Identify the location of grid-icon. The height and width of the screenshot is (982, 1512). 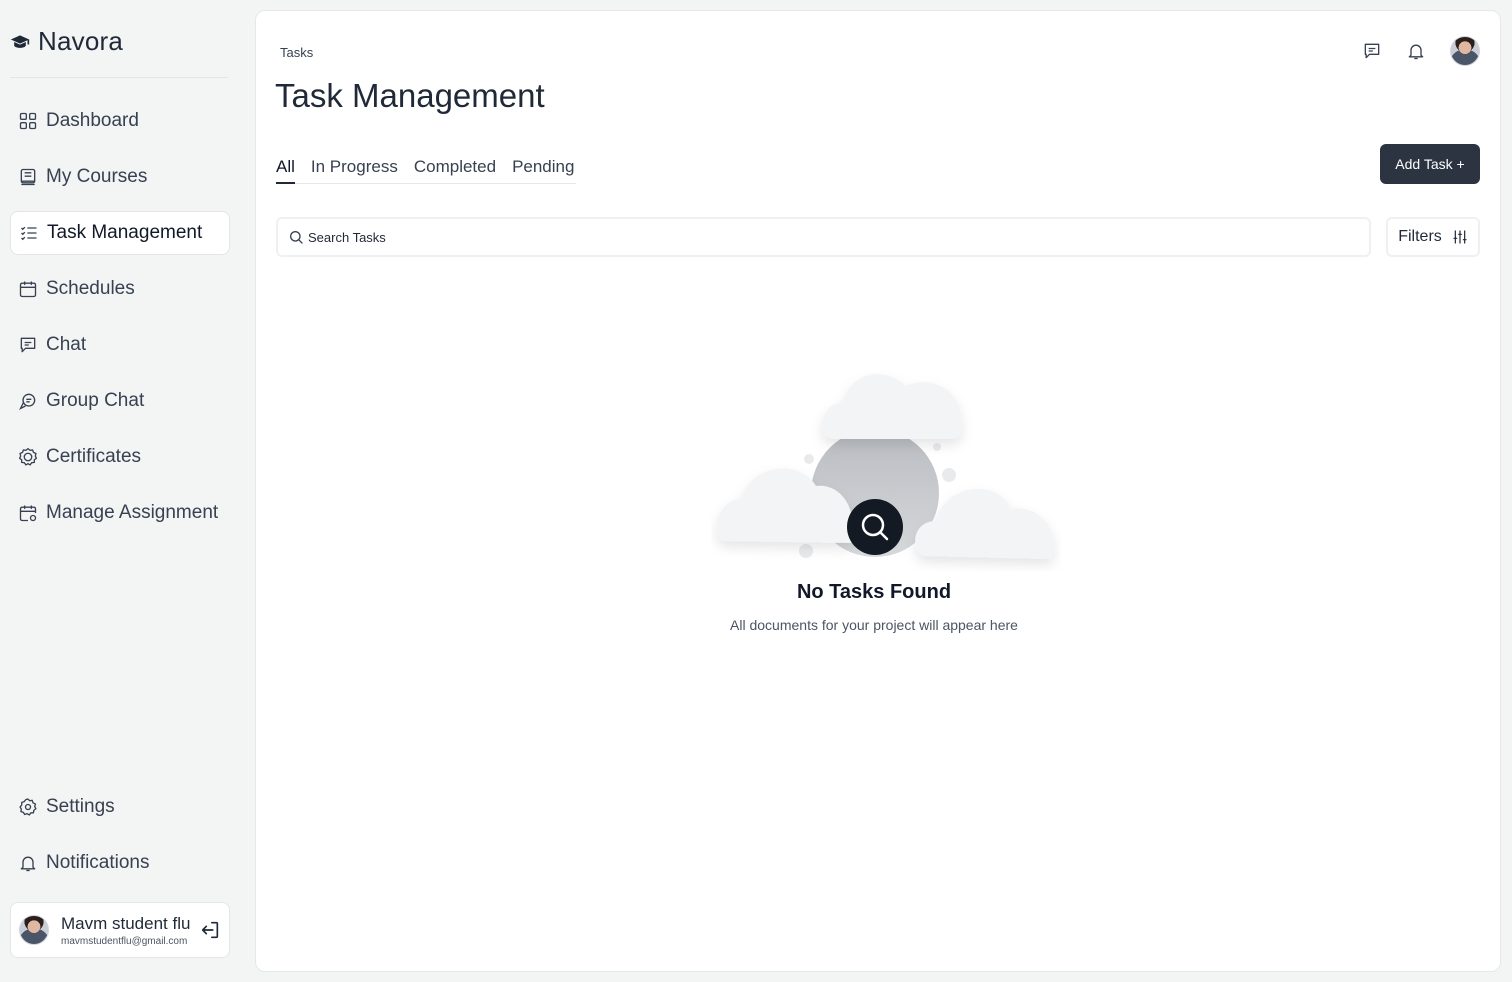
(28, 121).